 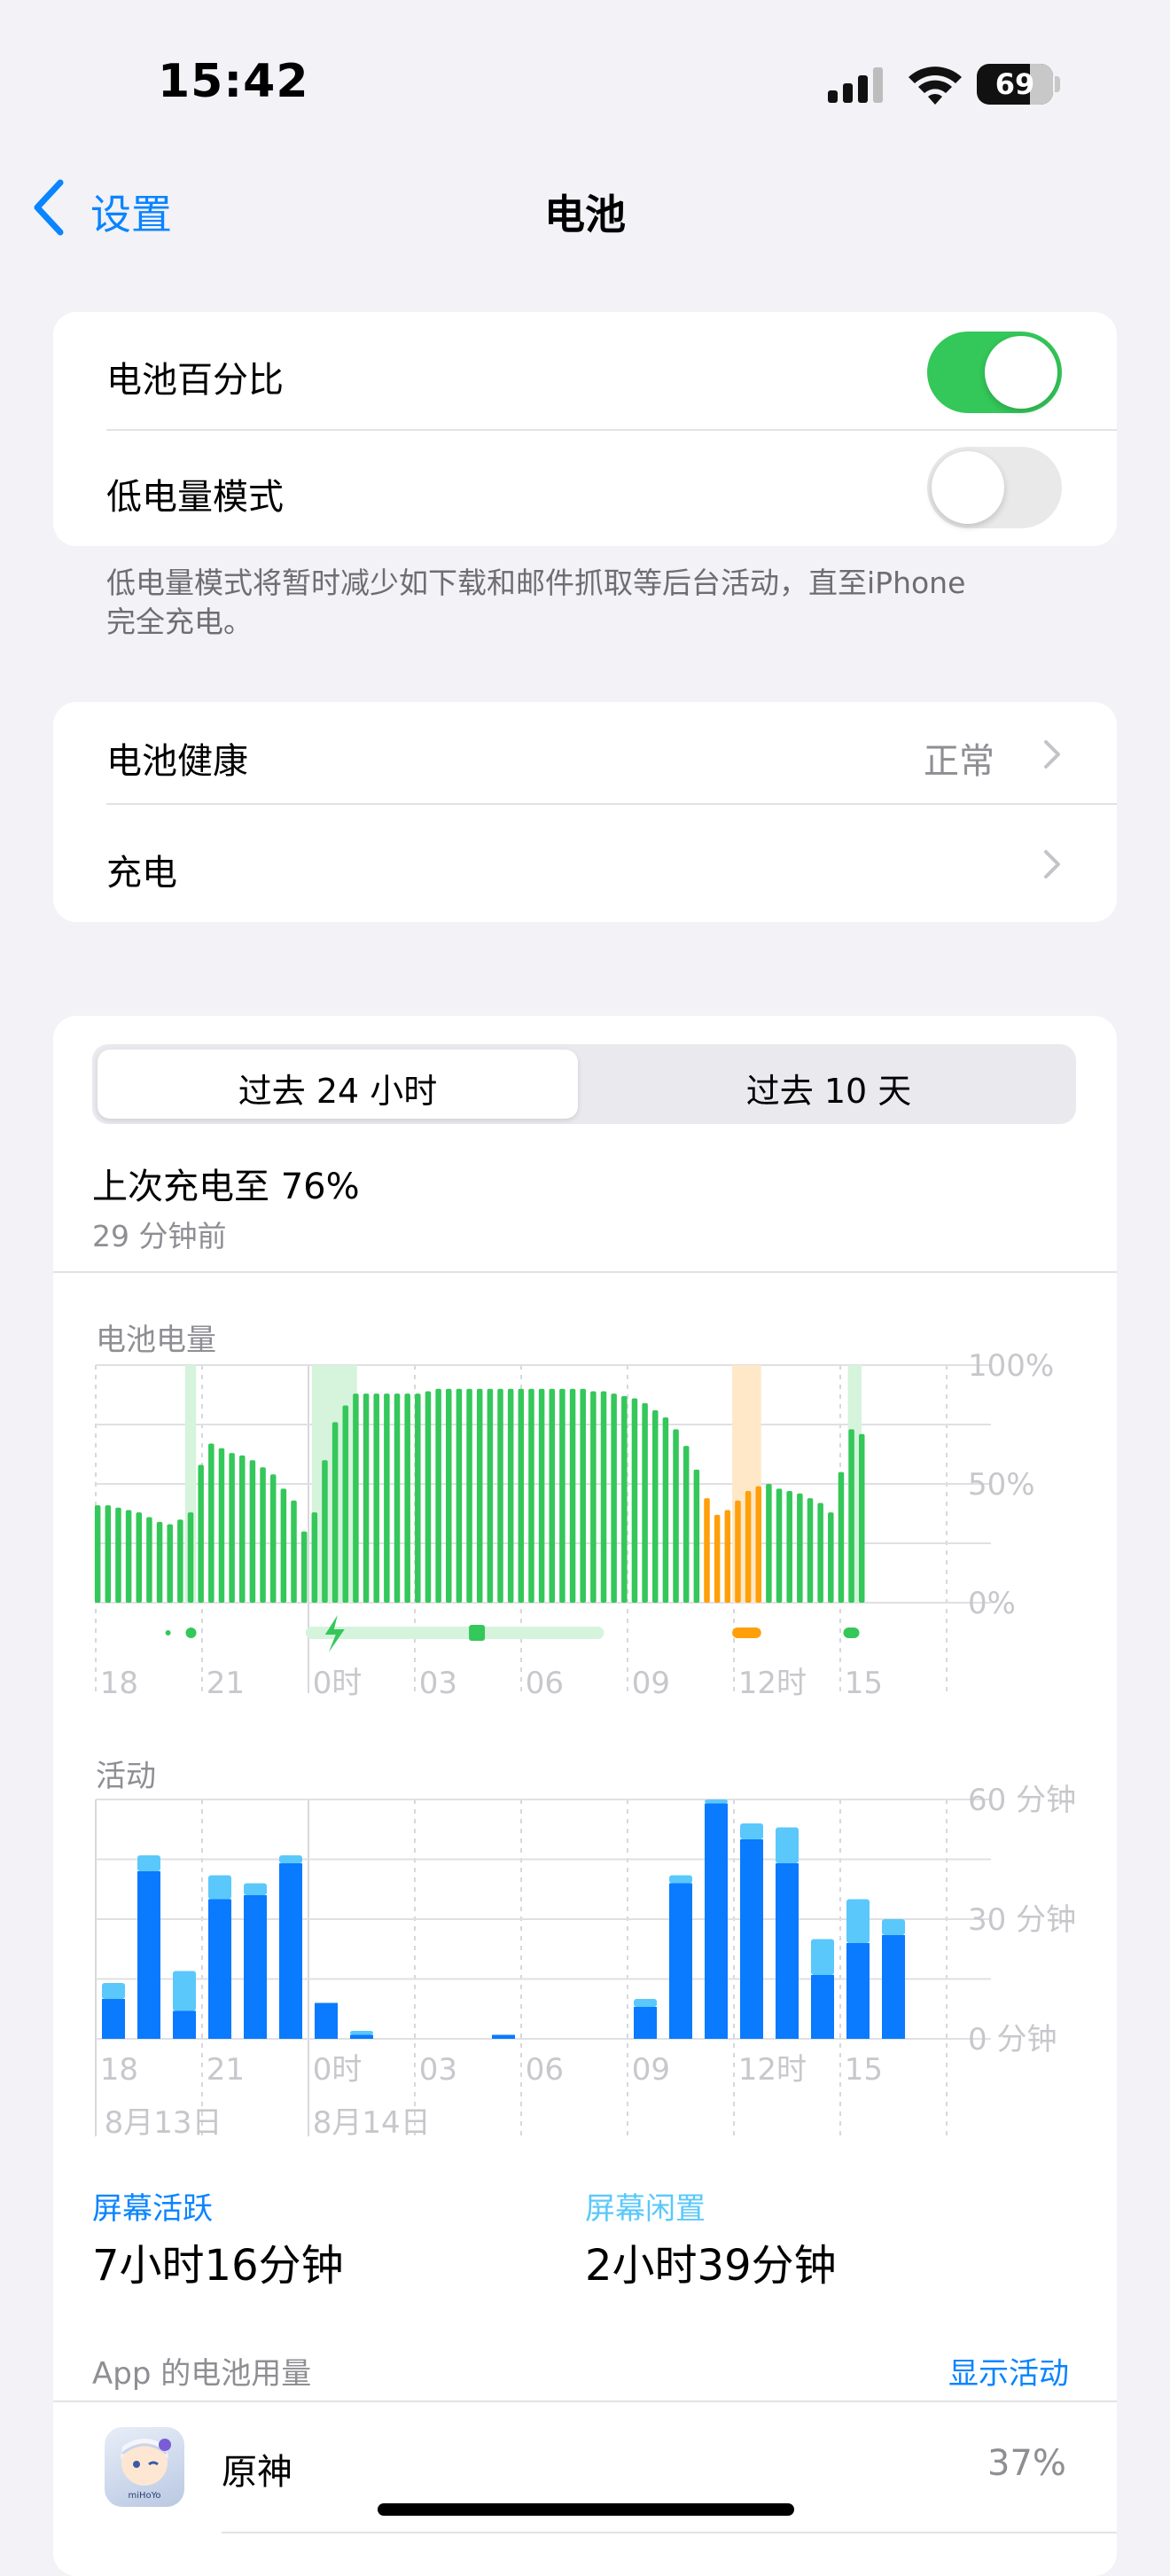 What do you see at coordinates (141, 869) in the screenshot?
I see `charging-row: 充电` at bounding box center [141, 869].